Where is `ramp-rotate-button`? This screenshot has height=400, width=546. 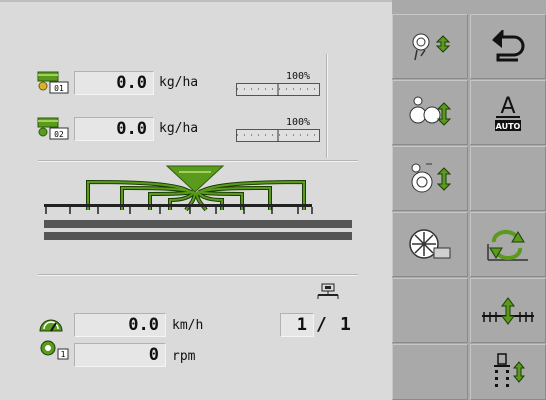 ramp-rotate-button is located at coordinates (508, 244).